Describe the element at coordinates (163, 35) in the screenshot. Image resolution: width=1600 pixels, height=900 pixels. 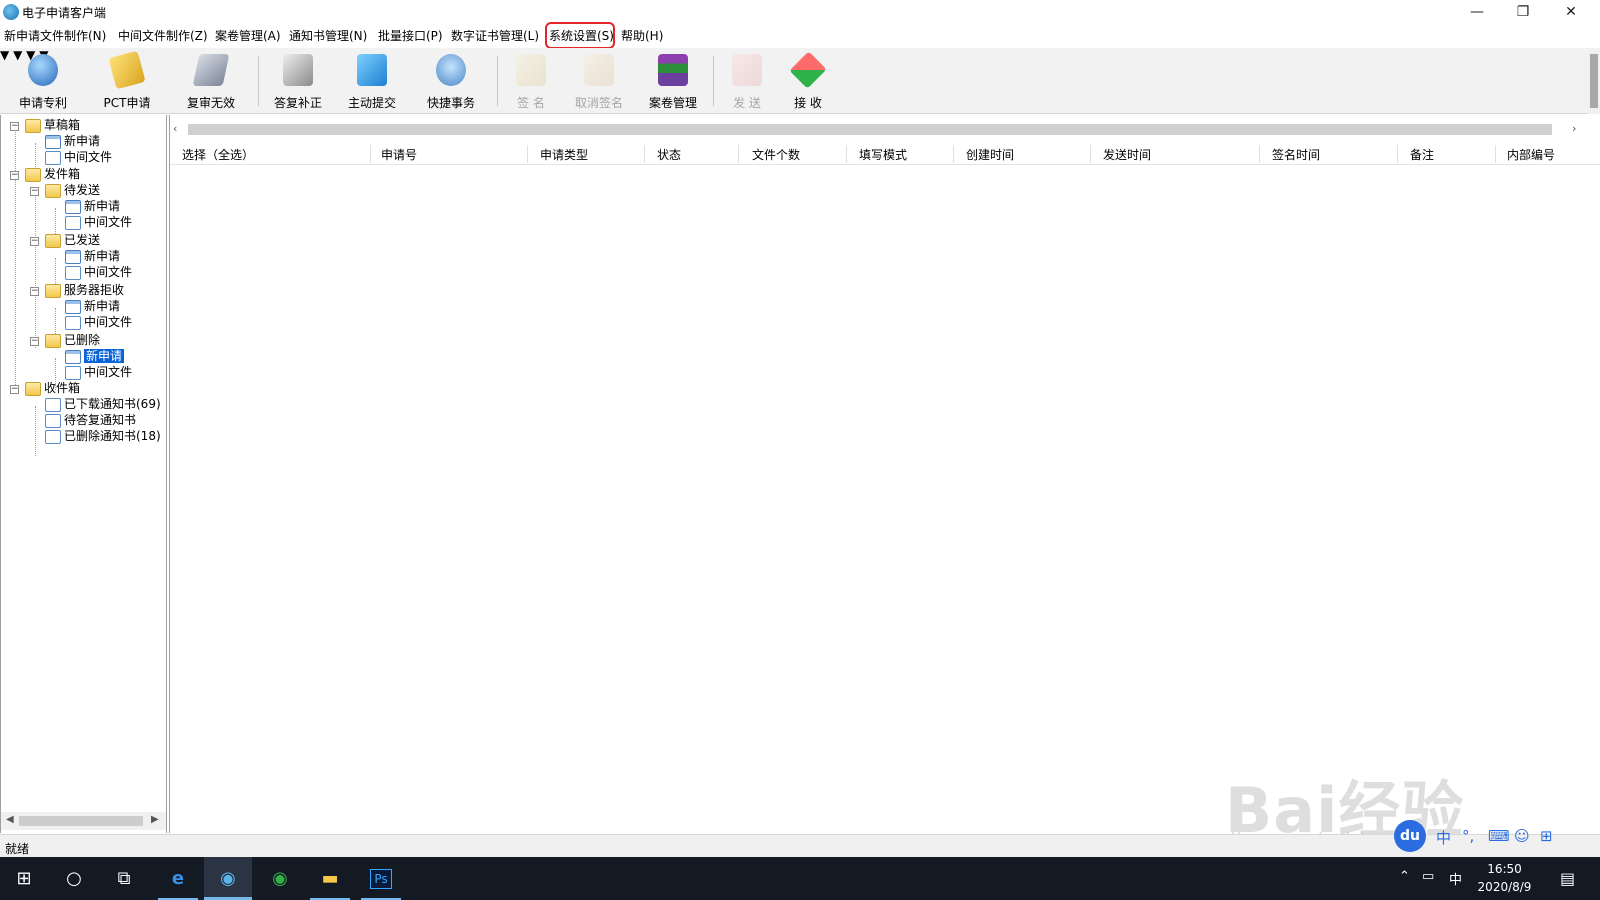
I see `menu-intermediate-file: 中间文件制作(Z)` at that location.